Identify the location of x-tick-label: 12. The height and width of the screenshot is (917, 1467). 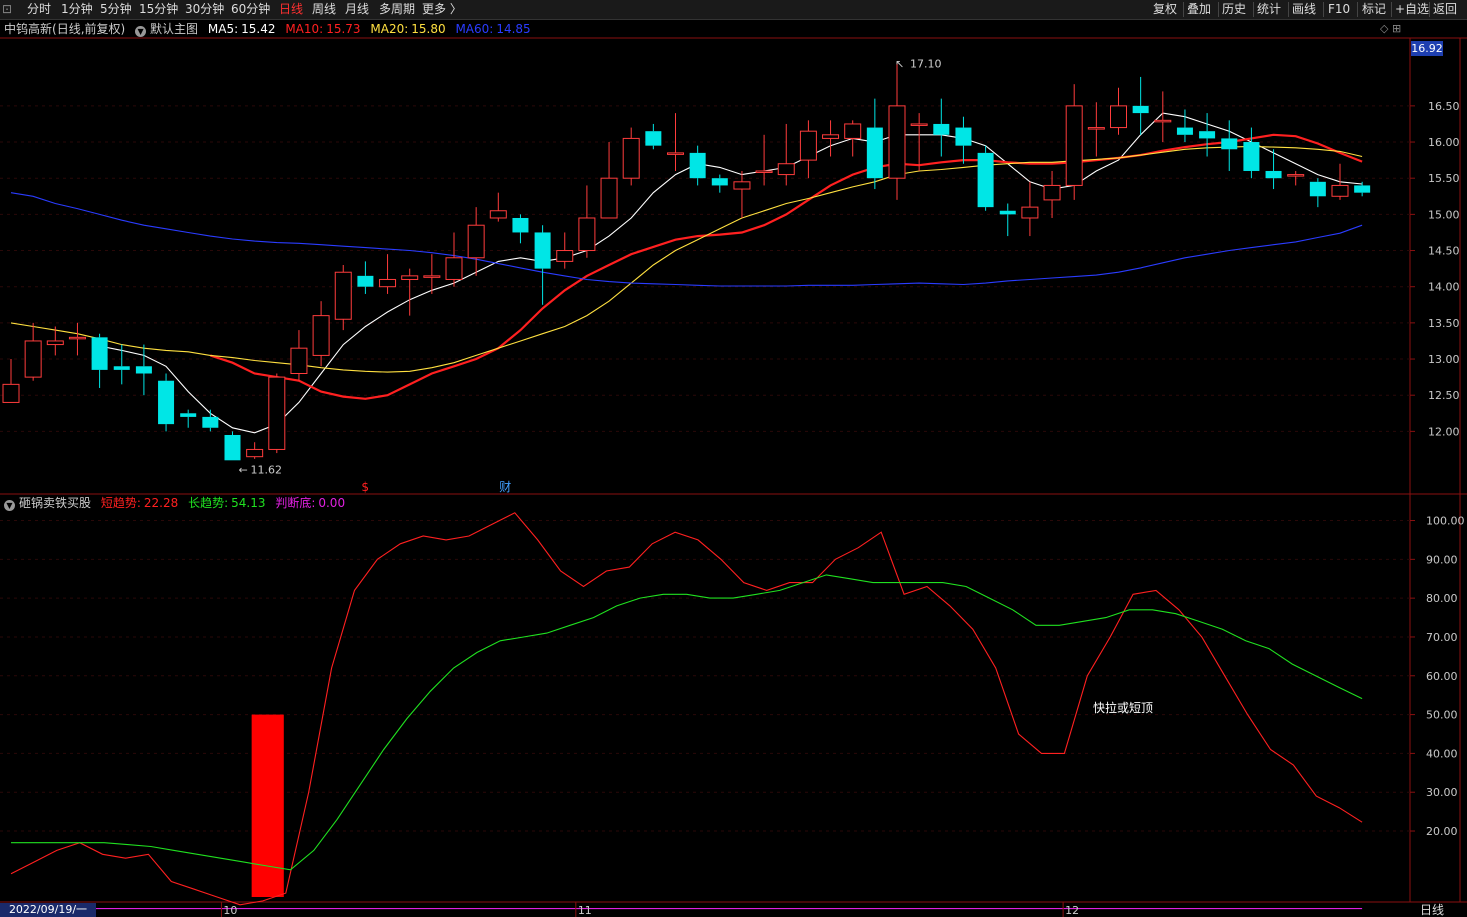
(1072, 910).